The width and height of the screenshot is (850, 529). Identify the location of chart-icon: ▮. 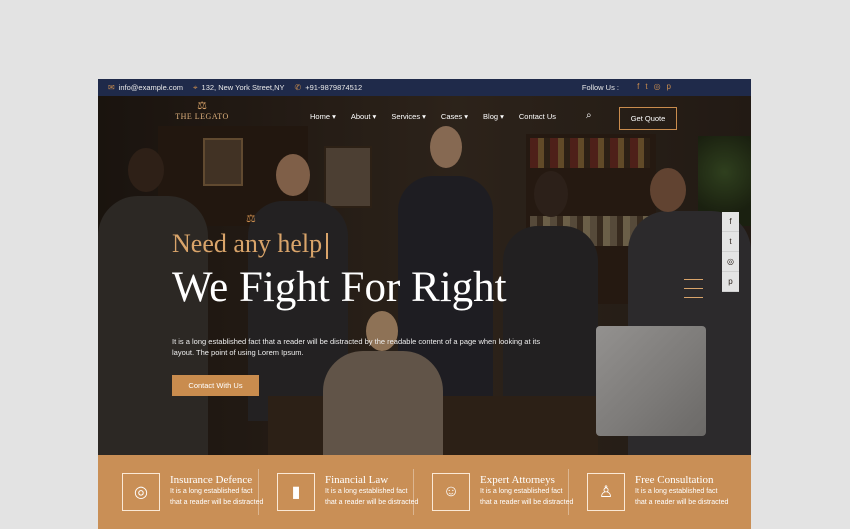
(296, 492).